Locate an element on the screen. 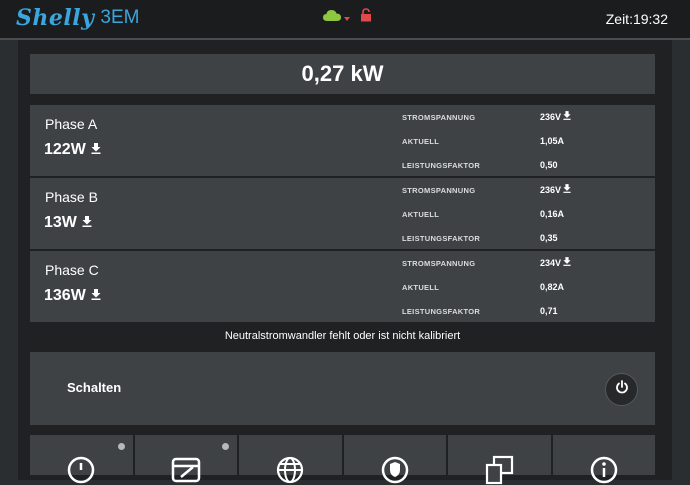 The height and width of the screenshot is (485, 690). pf-value: 0,50 is located at coordinates (549, 165).